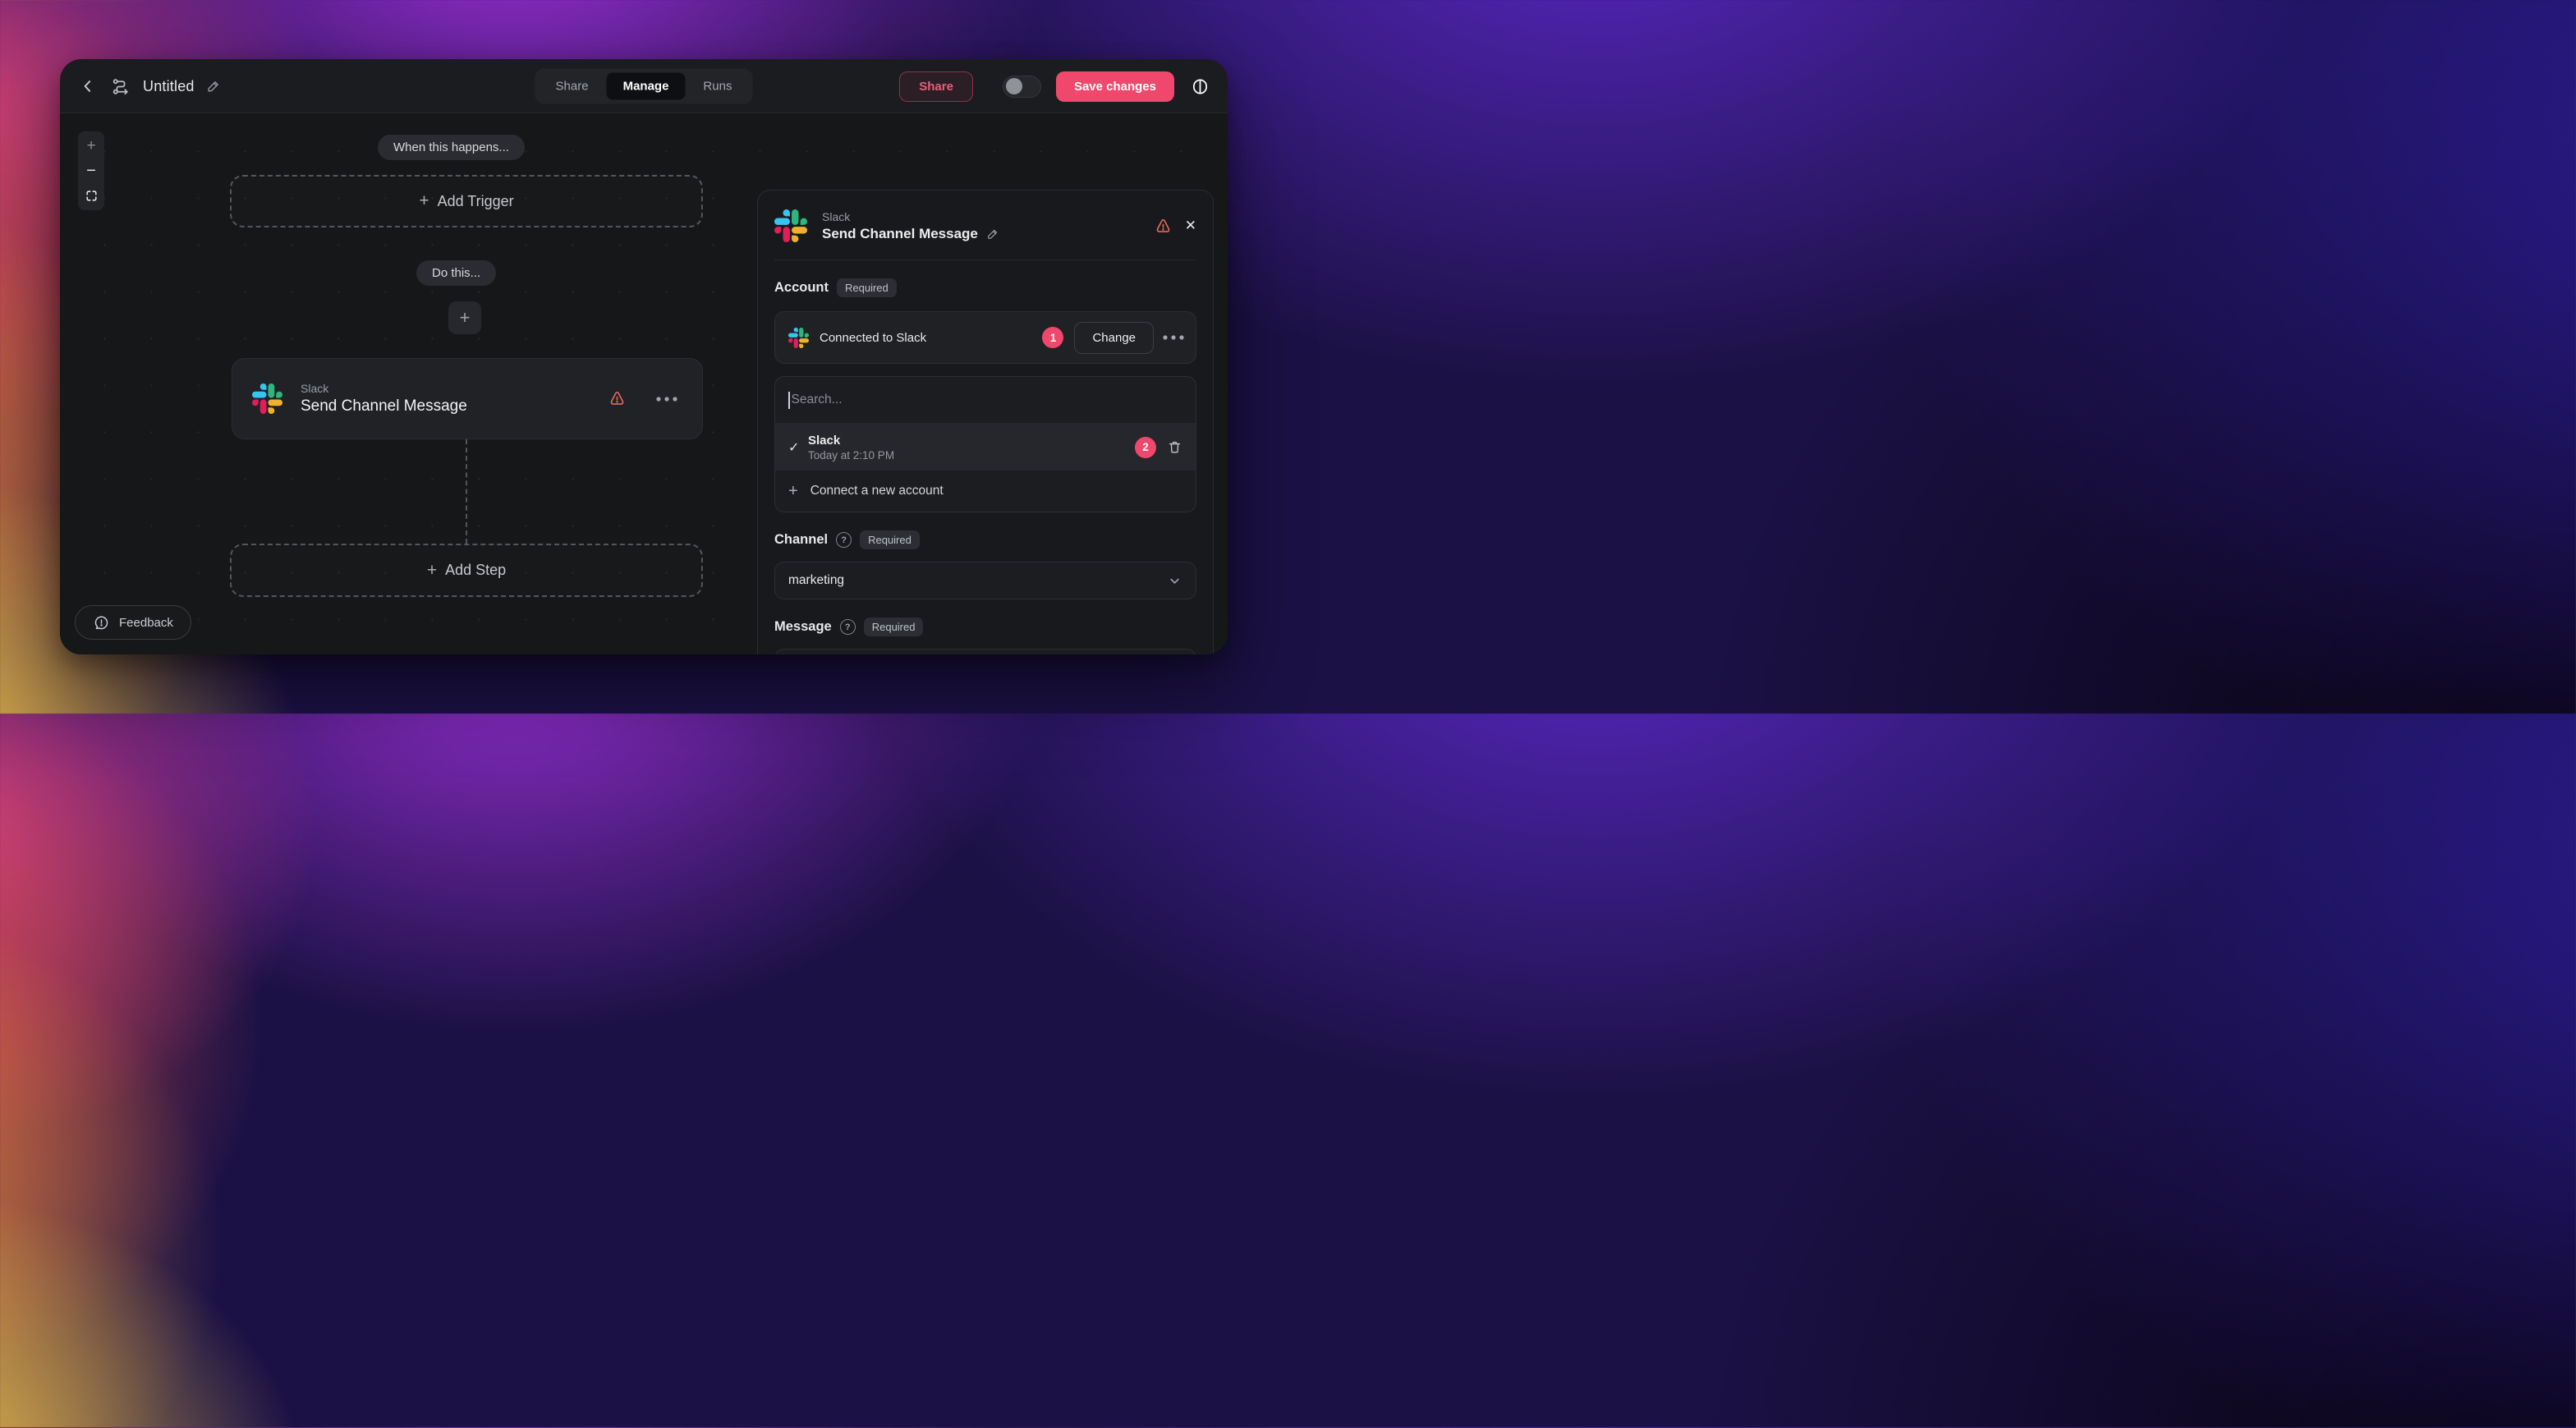 The width and height of the screenshot is (2576, 1428). Describe the element at coordinates (873, 337) in the screenshot. I see `connected-account-text: Connected to Slack` at that location.